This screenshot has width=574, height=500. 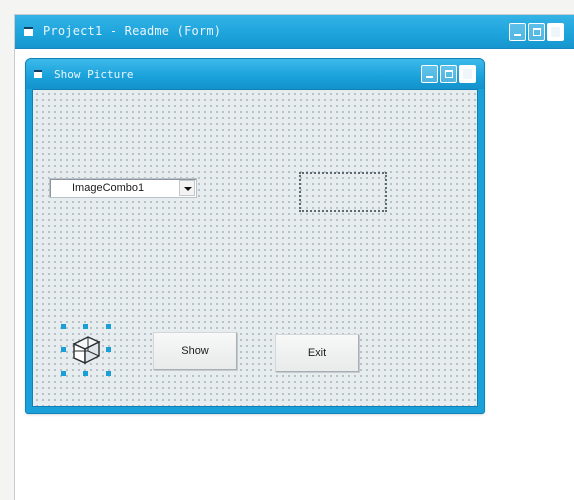 What do you see at coordinates (85, 373) in the screenshot?
I see `selection-handle-bottom` at bounding box center [85, 373].